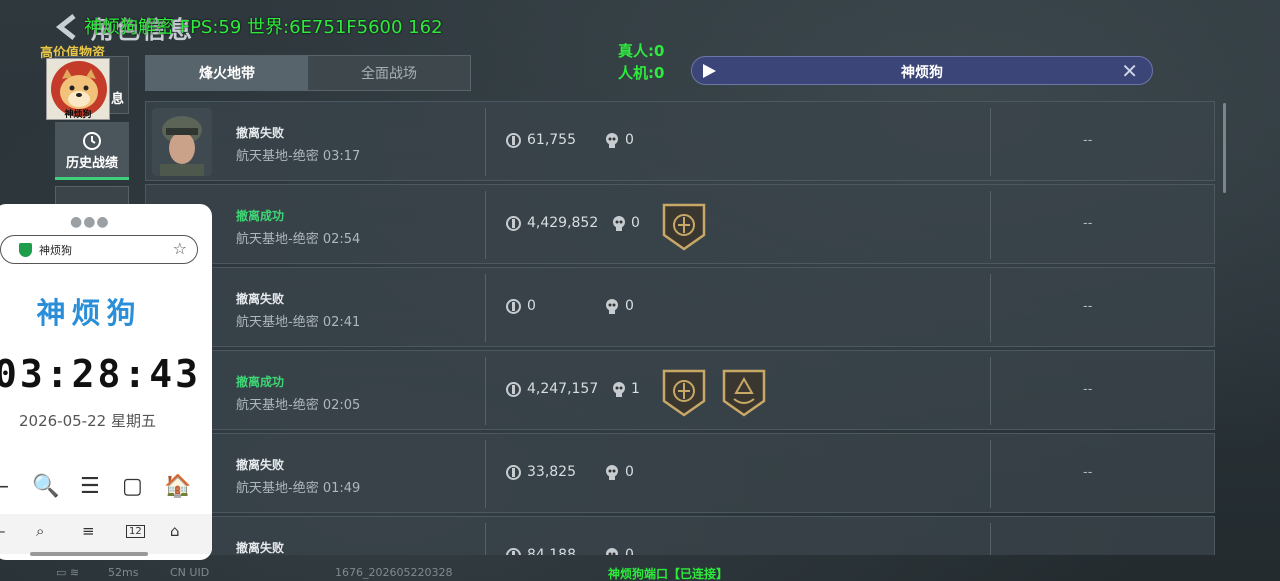  What do you see at coordinates (227, 73) in the screenshot?
I see `tab-hazard-zone: 烽火地带` at bounding box center [227, 73].